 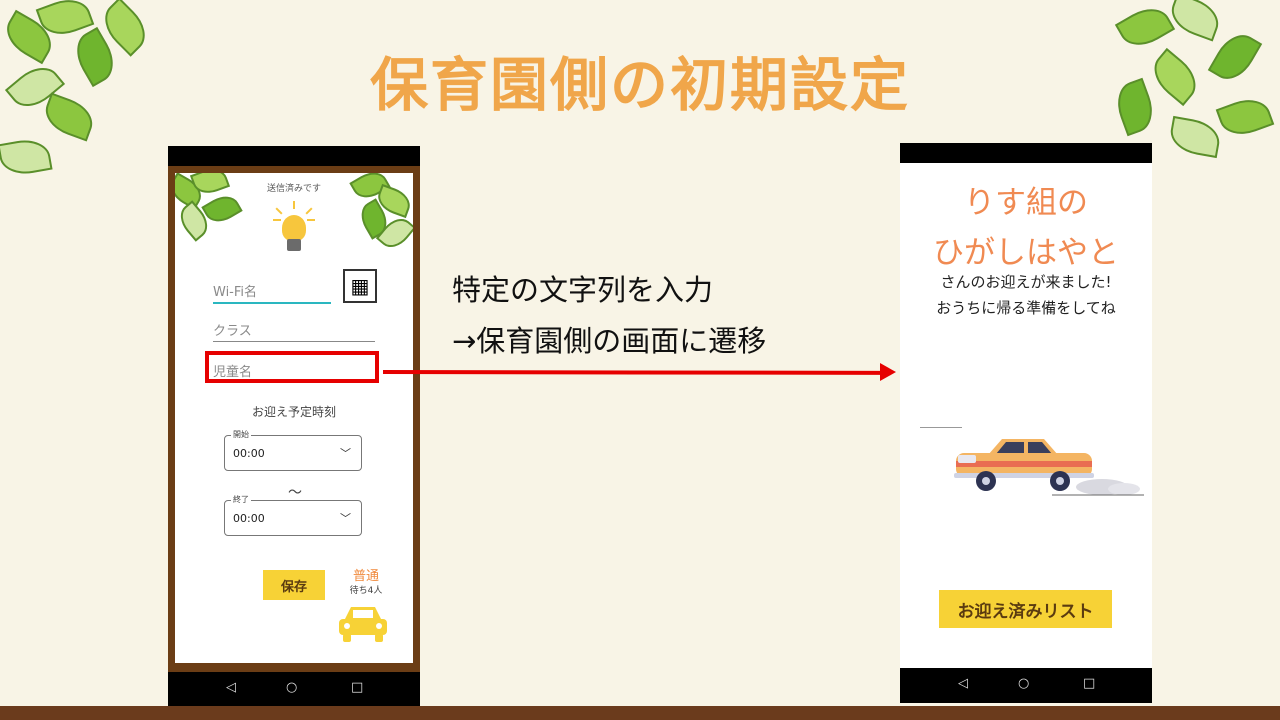 I want to click on prepare-message: おうちに帰る準備をしてね, so click(x=1026, y=308).